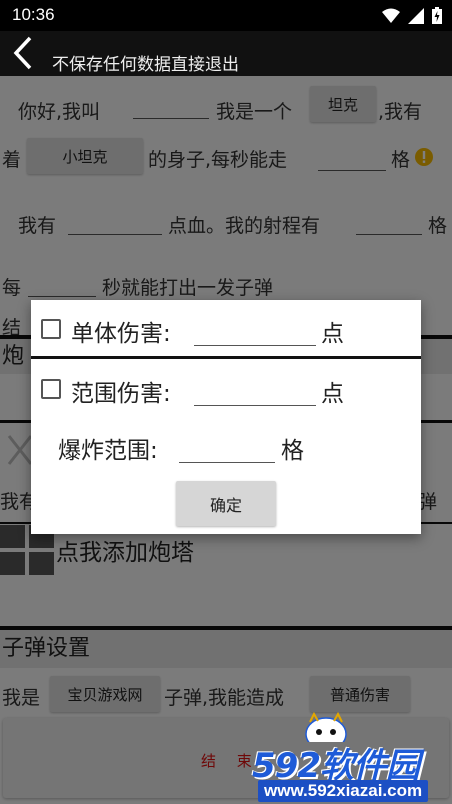  What do you see at coordinates (51, 389) in the screenshot?
I see `area-damage-checkbox` at bounding box center [51, 389].